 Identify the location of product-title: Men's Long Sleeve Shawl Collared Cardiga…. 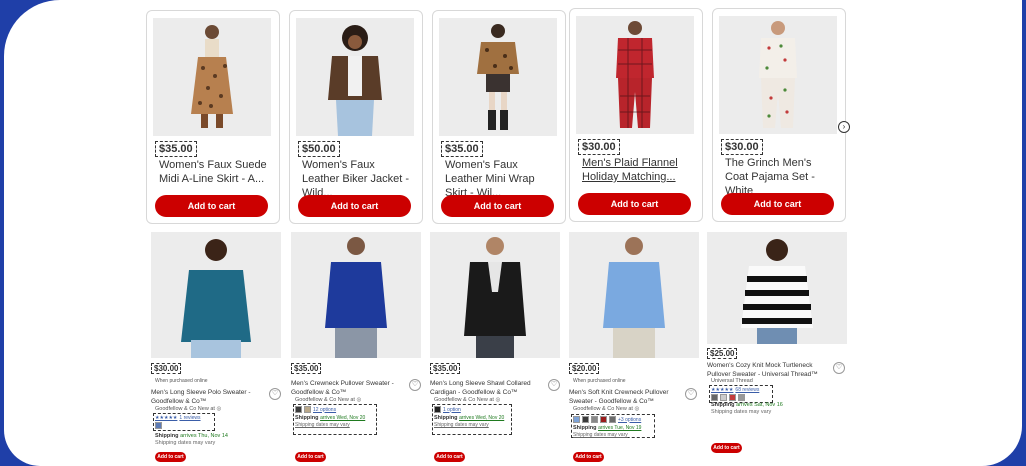
(485, 388).